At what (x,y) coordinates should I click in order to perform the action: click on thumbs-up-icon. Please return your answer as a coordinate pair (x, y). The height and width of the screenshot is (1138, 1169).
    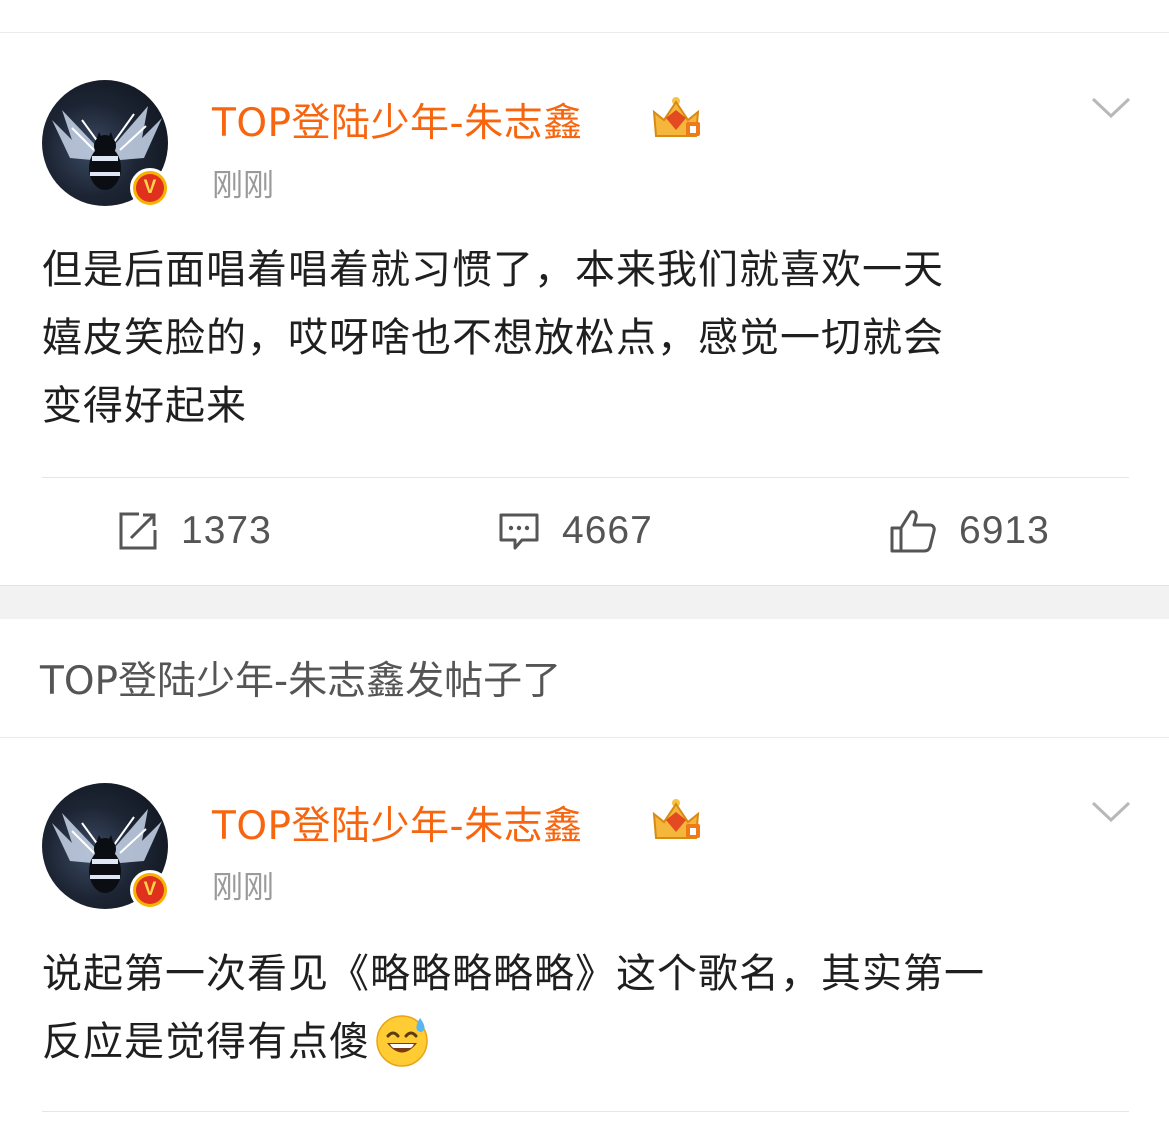
    Looking at the image, I should click on (913, 531).